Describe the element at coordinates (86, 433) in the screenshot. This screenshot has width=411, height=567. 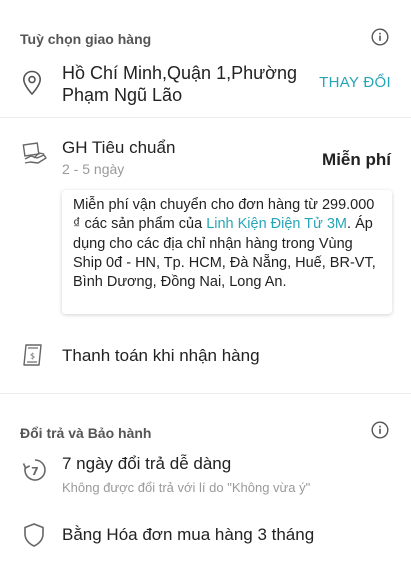
I see `returns-section-title: Đổi trả và Bảo hành` at that location.